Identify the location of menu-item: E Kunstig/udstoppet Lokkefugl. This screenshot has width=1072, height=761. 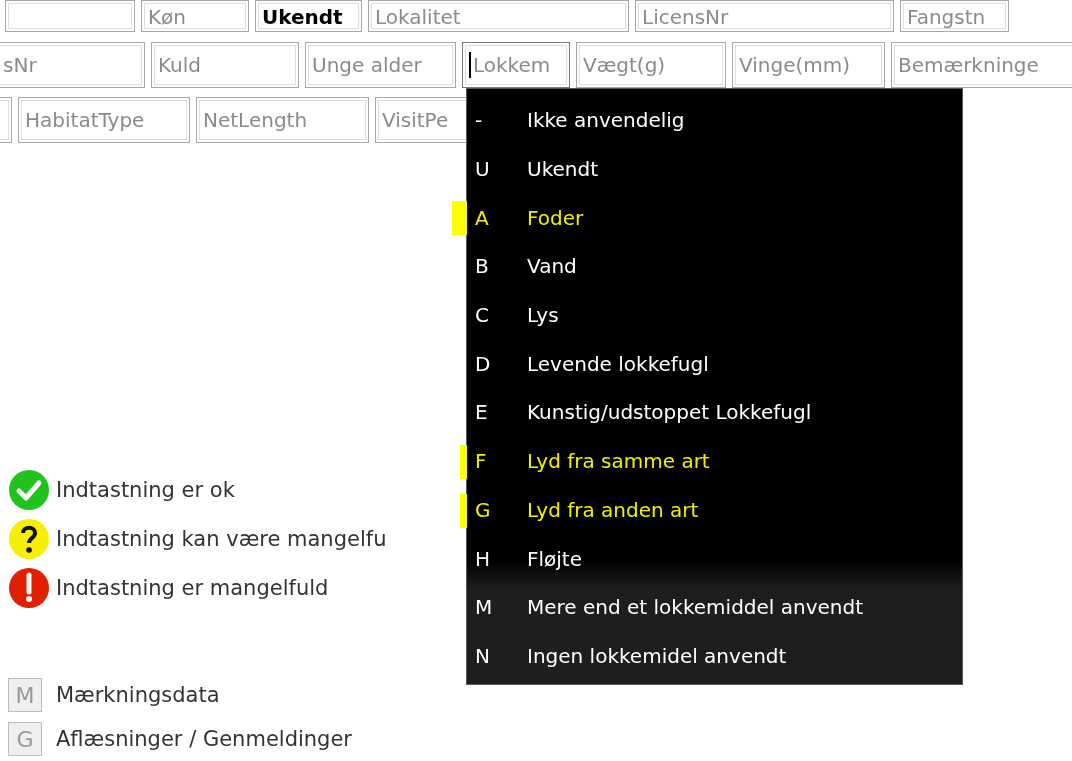
(714, 412).